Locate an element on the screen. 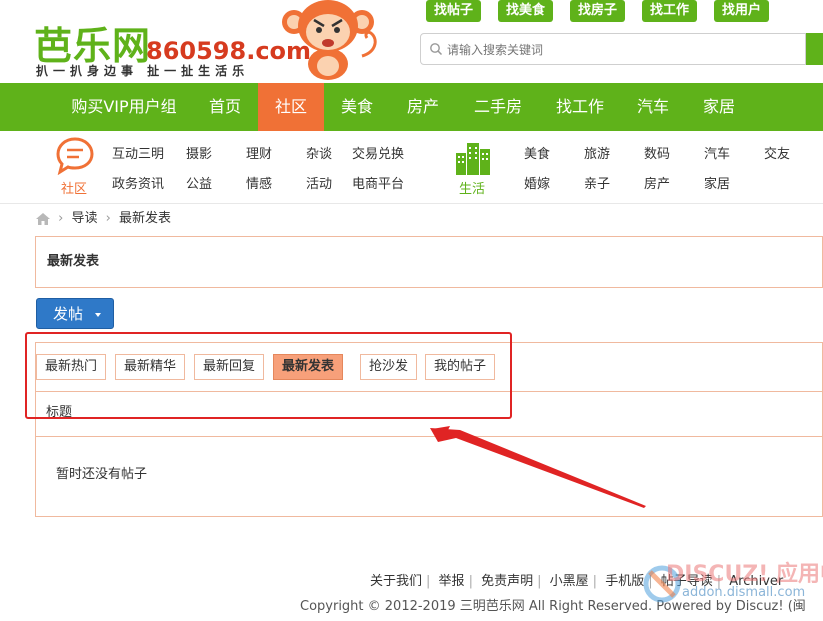  buildings-icon is located at coordinates (473, 159).